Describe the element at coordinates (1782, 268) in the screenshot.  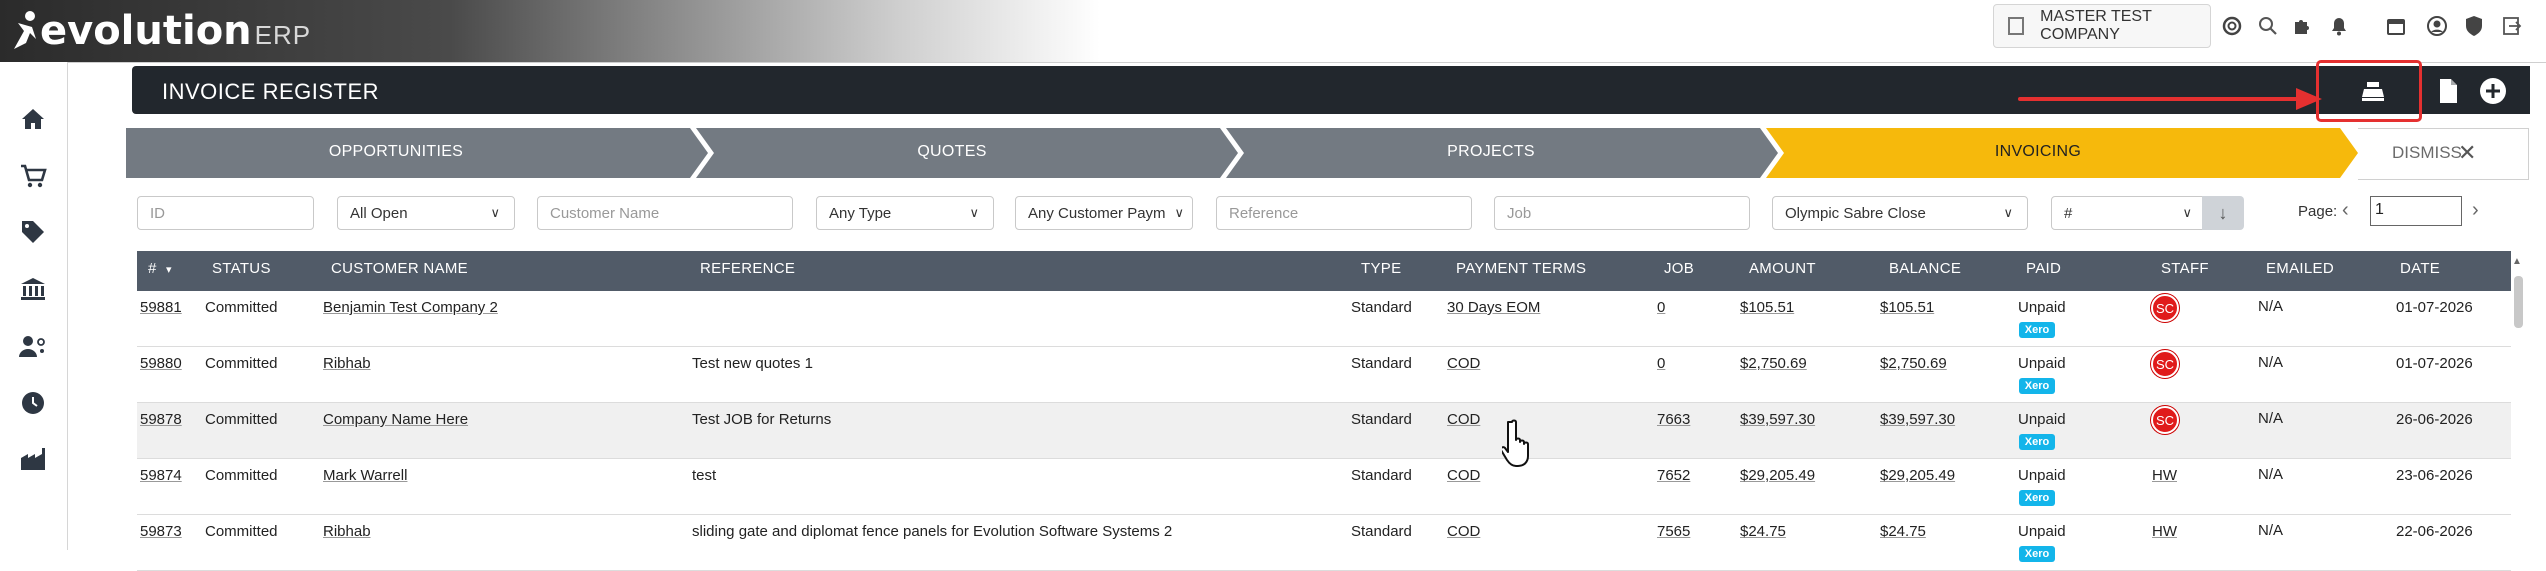
I see `col-header-amount: AMOUNT` at that location.